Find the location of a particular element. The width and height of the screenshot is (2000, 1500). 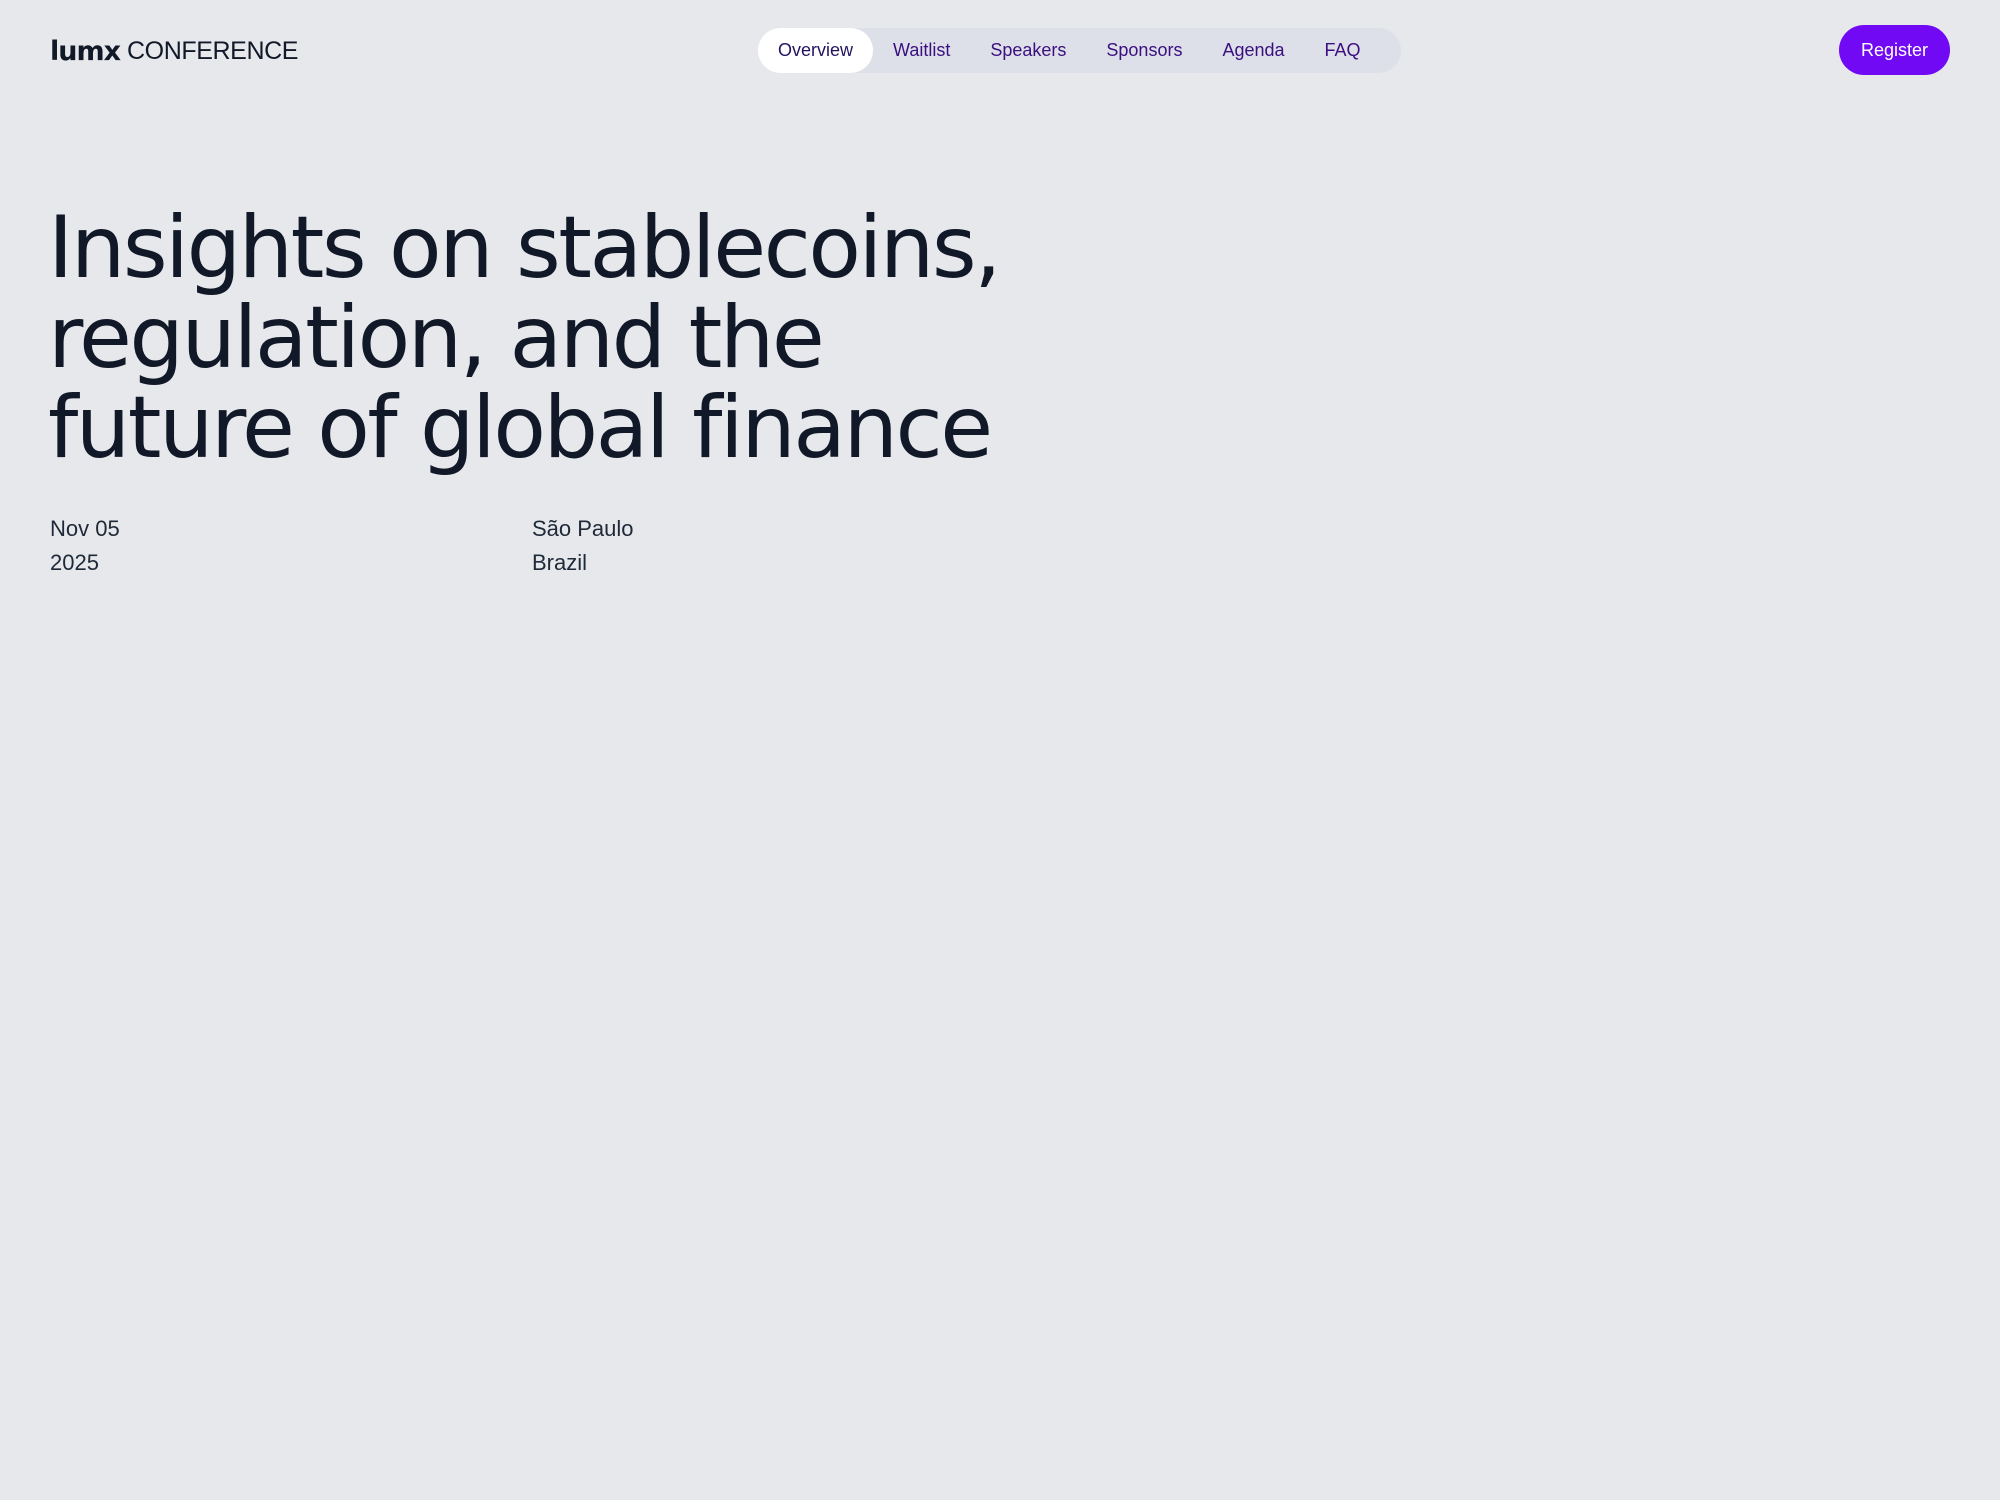

logo: lumx CONFERENCE is located at coordinates (174, 51).